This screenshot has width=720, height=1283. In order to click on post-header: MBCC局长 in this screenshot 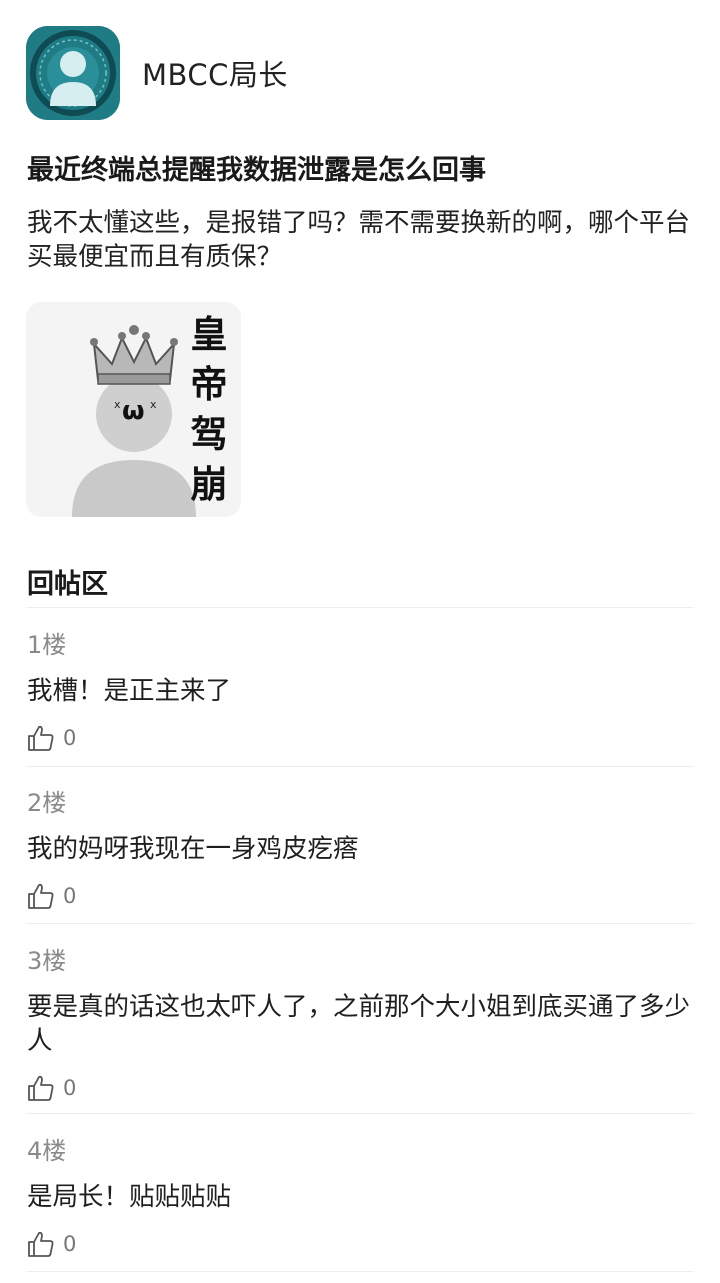, I will do `click(157, 73)`.